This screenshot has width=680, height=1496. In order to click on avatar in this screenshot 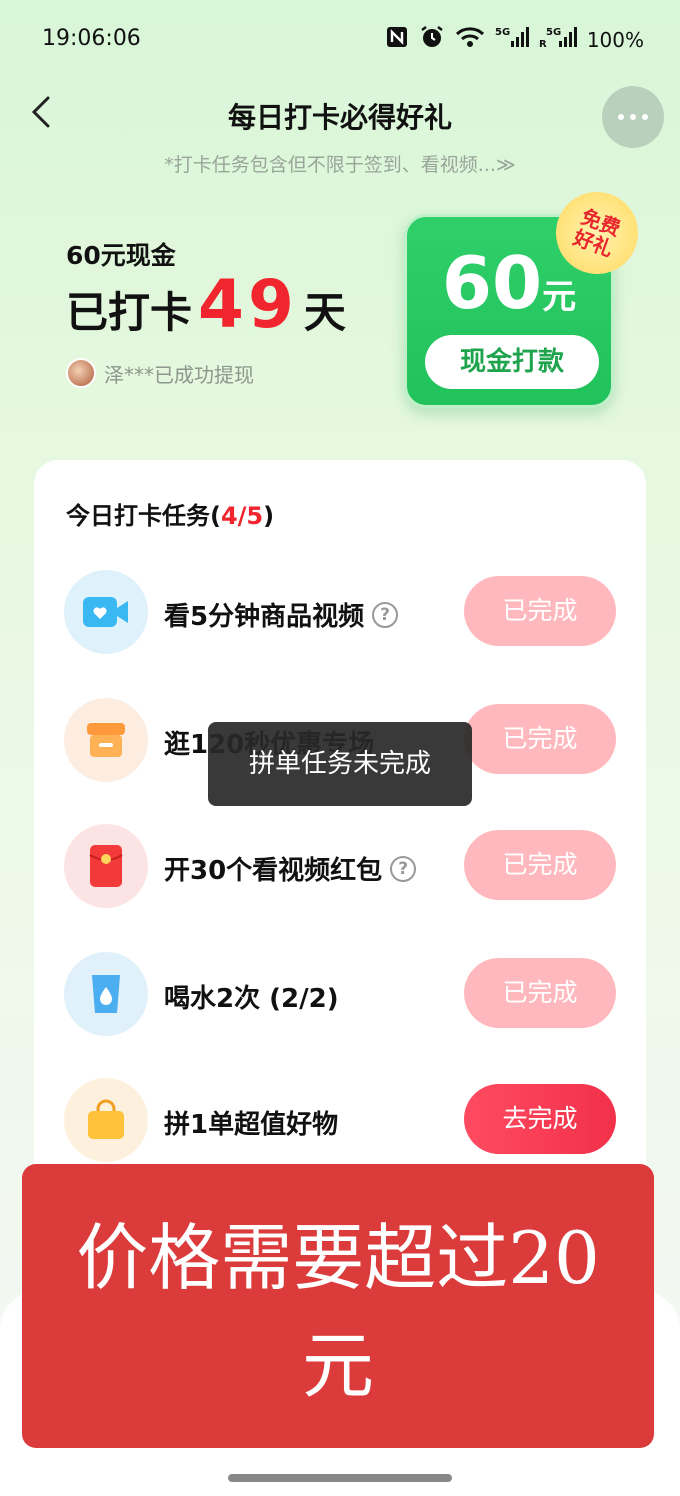, I will do `click(81, 373)`.